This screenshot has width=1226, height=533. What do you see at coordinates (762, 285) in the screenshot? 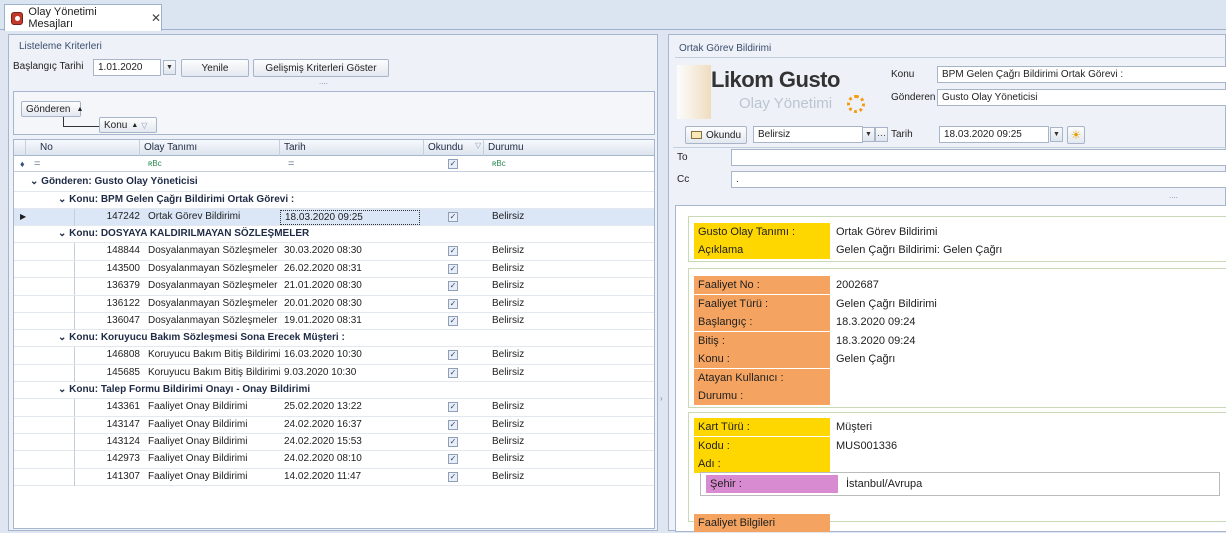
I see `label-faaliyet-0: Faaliyet No :` at bounding box center [762, 285].